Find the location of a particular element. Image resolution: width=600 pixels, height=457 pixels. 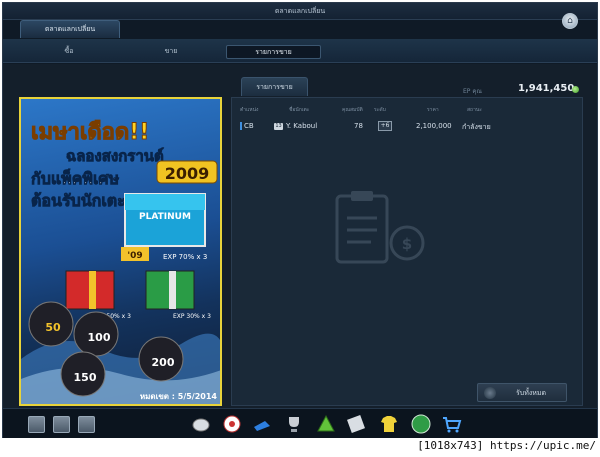

row-ovr: 78 is located at coordinates (358, 126).